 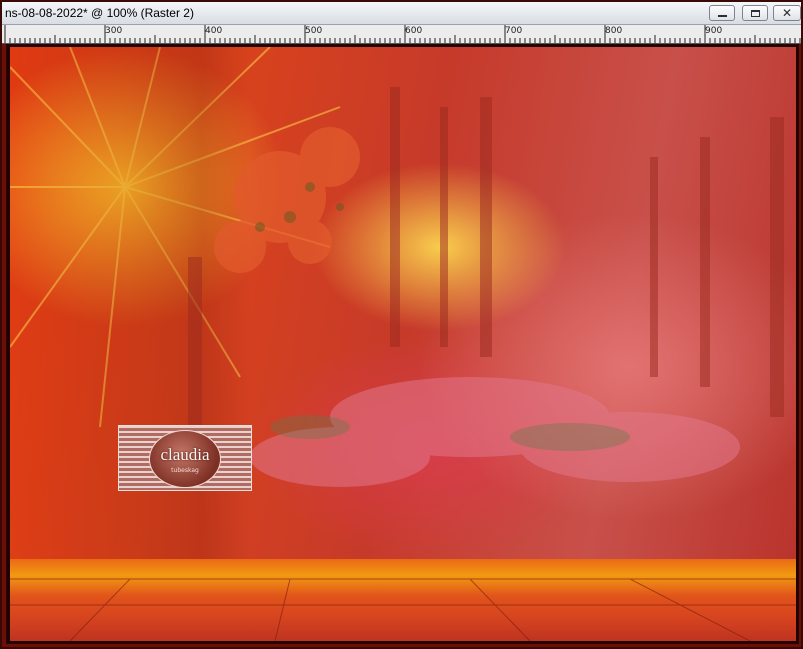 What do you see at coordinates (114, 31) in the screenshot?
I see `ruler-label: 300` at bounding box center [114, 31].